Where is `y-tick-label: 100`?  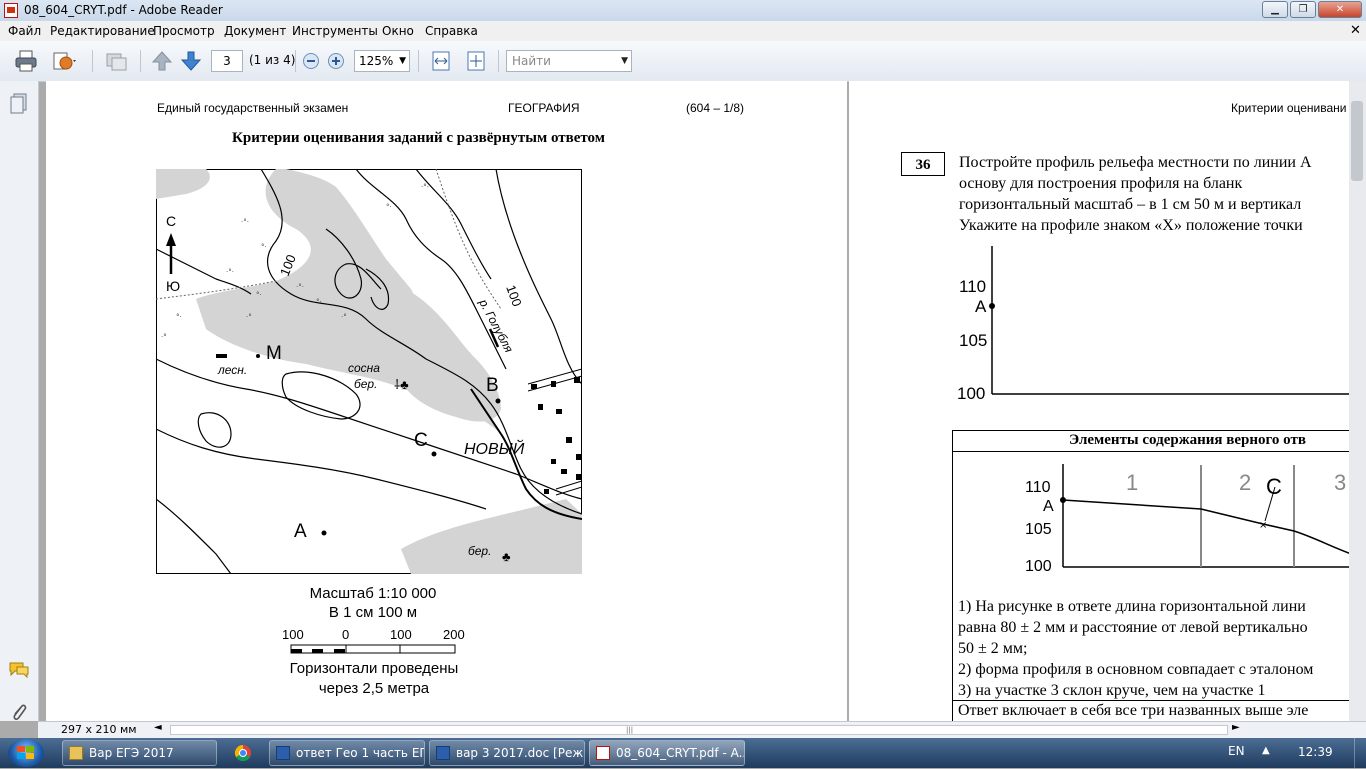
y-tick-label: 100 is located at coordinates (1038, 566).